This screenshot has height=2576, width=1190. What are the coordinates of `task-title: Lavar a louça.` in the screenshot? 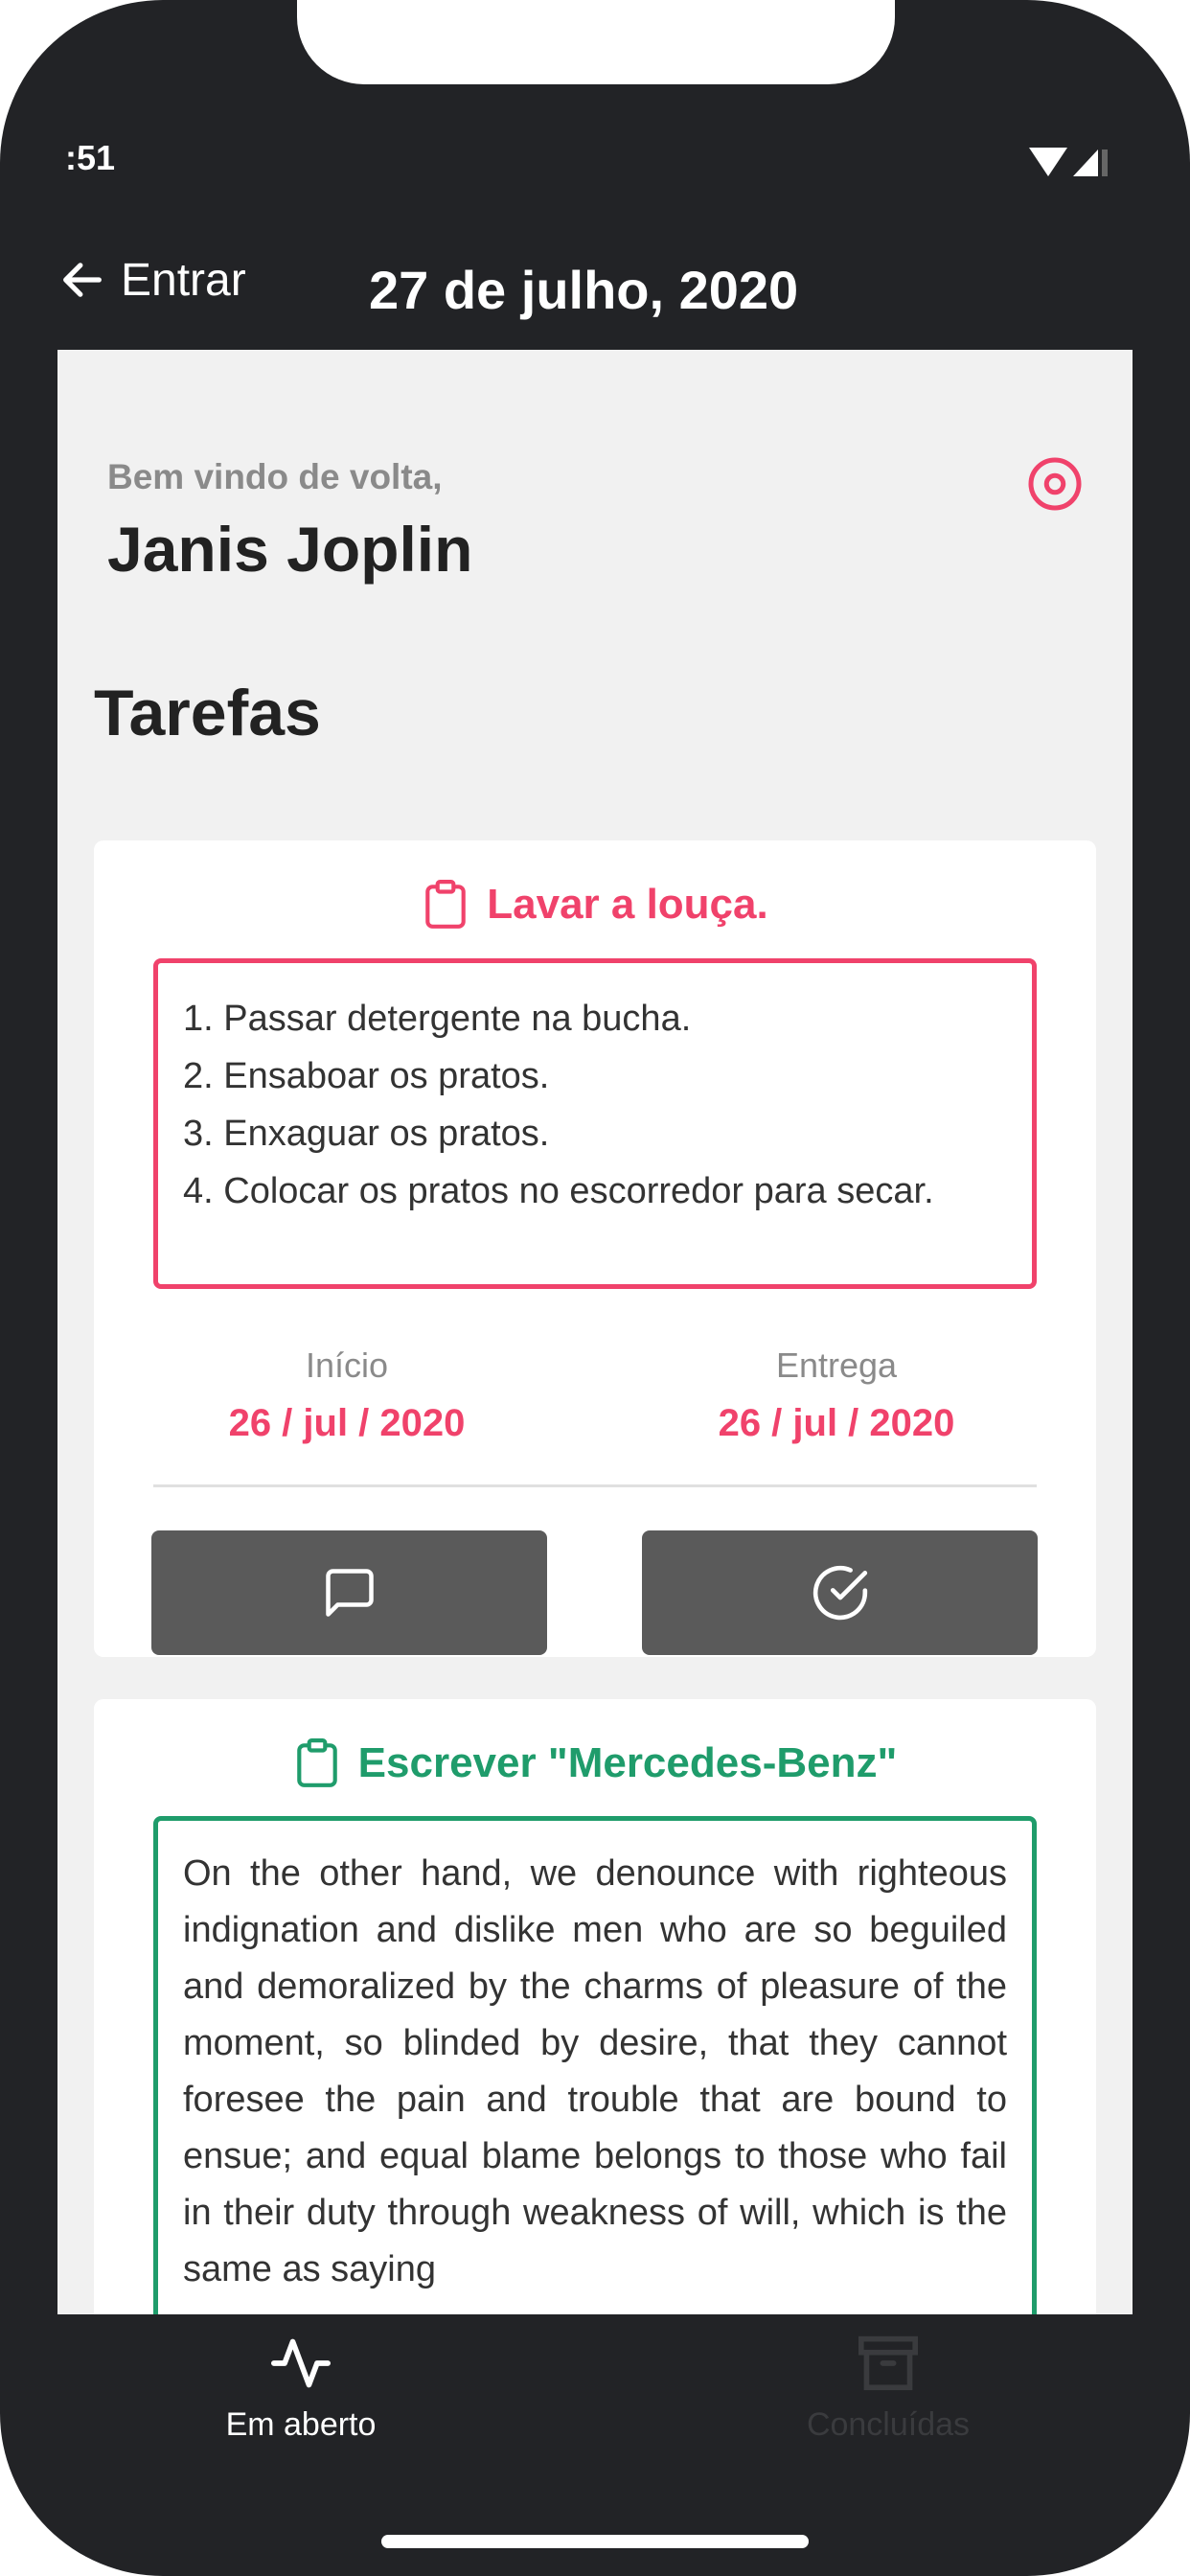 It's located at (595, 905).